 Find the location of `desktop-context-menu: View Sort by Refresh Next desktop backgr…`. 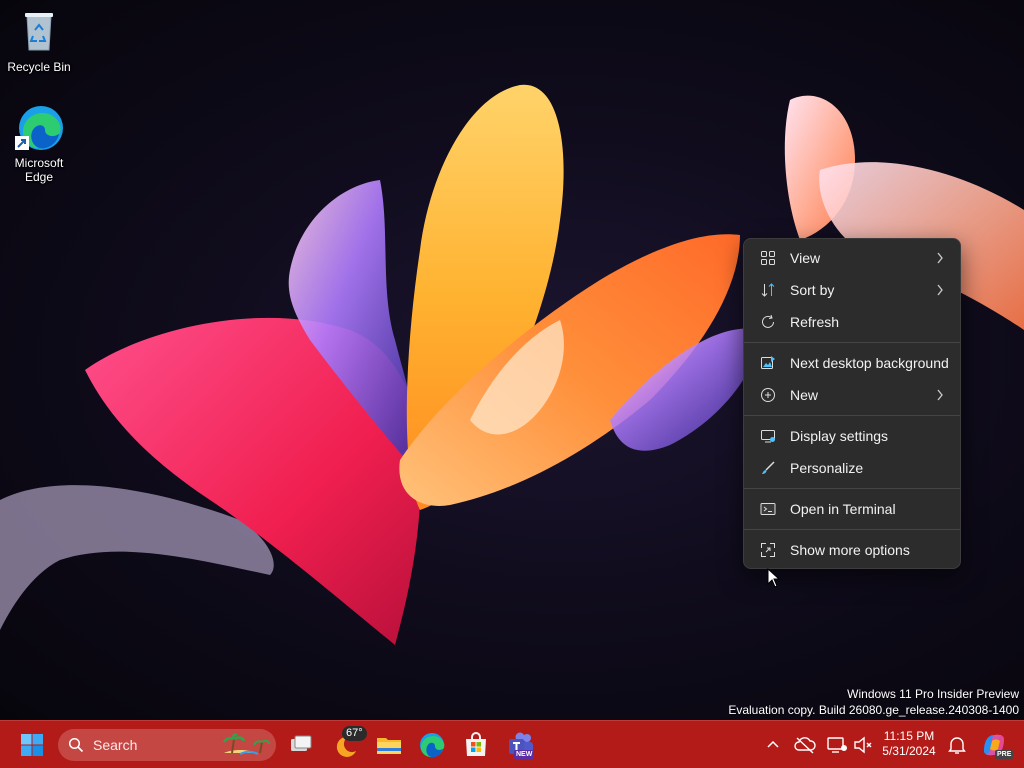

desktop-context-menu: View Sort by Refresh Next desktop backgr… is located at coordinates (852, 403).